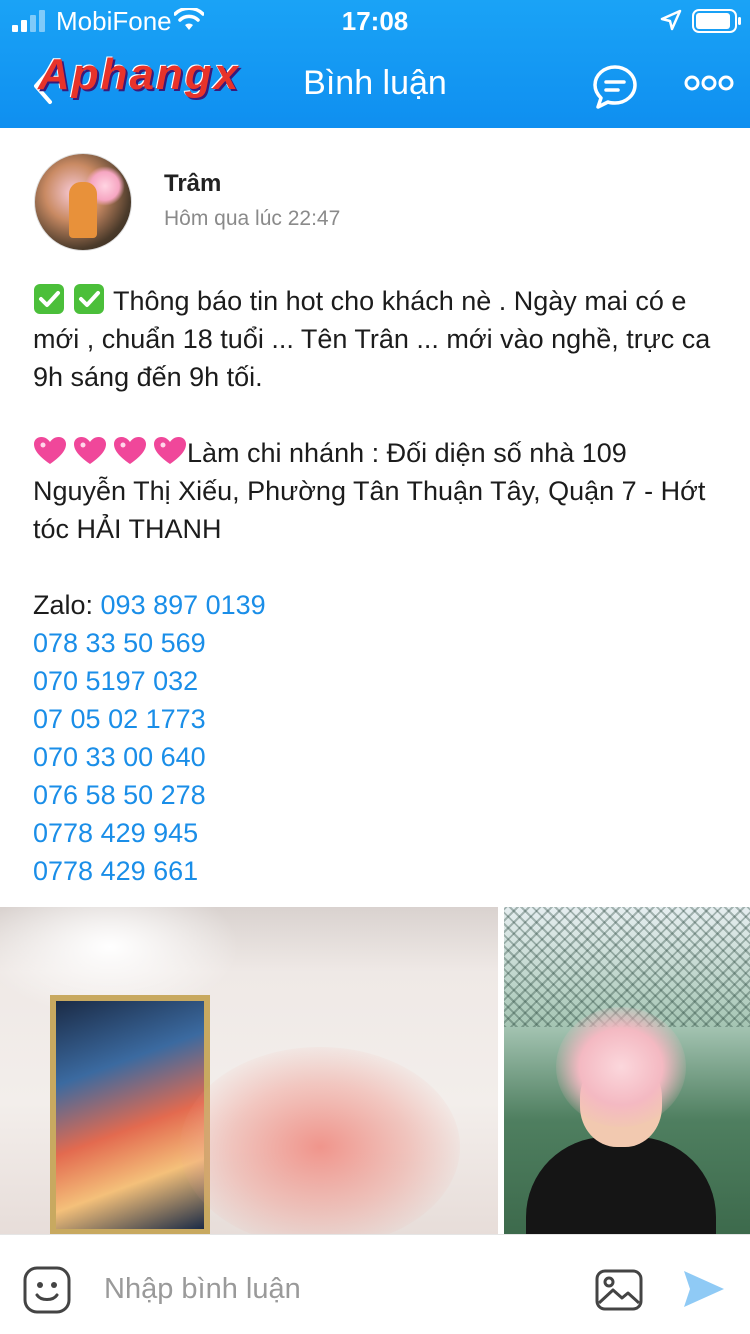 This screenshot has height=1334, width=750. I want to click on photo-blur, so click(320, 1140).